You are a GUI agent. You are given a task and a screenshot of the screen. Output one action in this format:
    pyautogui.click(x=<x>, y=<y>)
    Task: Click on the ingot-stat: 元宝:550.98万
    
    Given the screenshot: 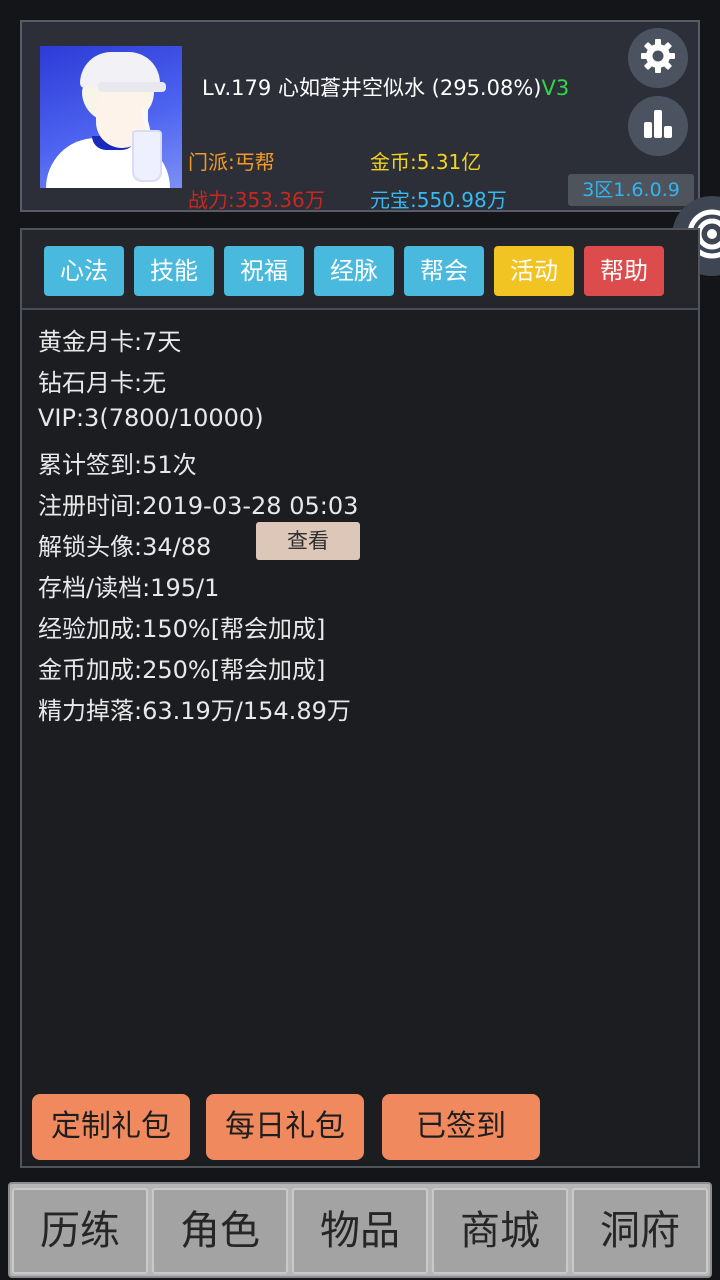 What is the action you would take?
    pyautogui.click(x=438, y=200)
    